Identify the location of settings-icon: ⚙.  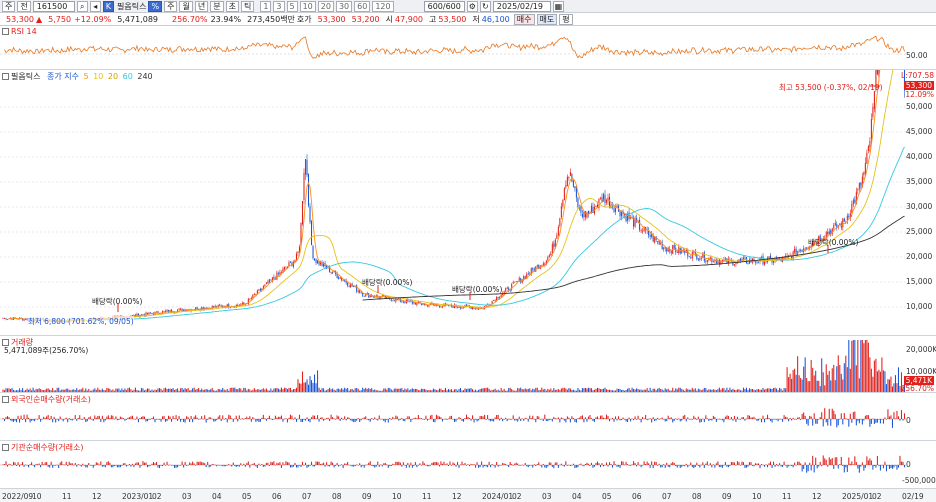
(472, 6).